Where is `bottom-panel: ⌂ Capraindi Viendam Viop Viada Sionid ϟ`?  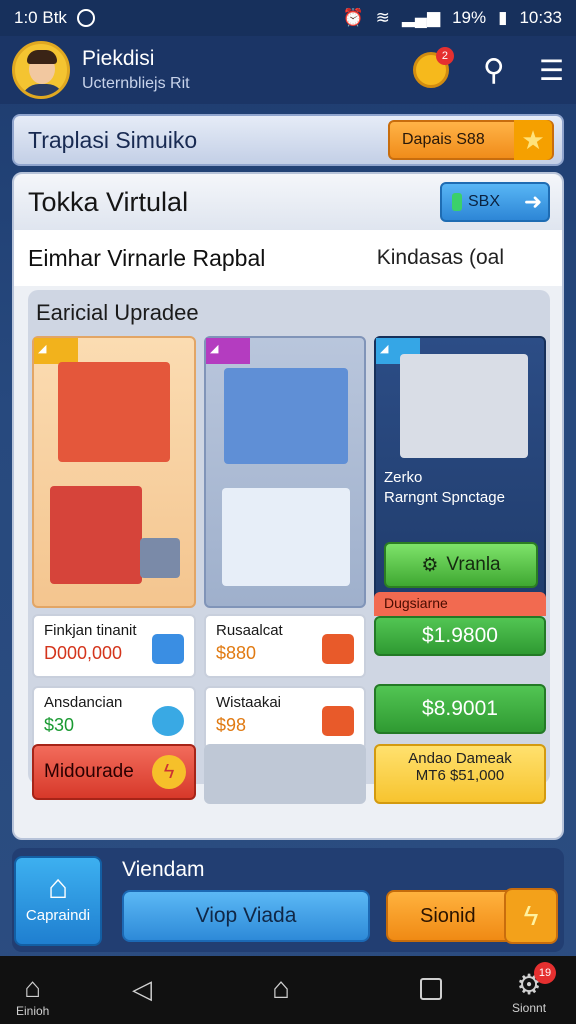
bottom-panel: ⌂ Capraindi Viendam Viop Viada Sionid ϟ is located at coordinates (288, 900).